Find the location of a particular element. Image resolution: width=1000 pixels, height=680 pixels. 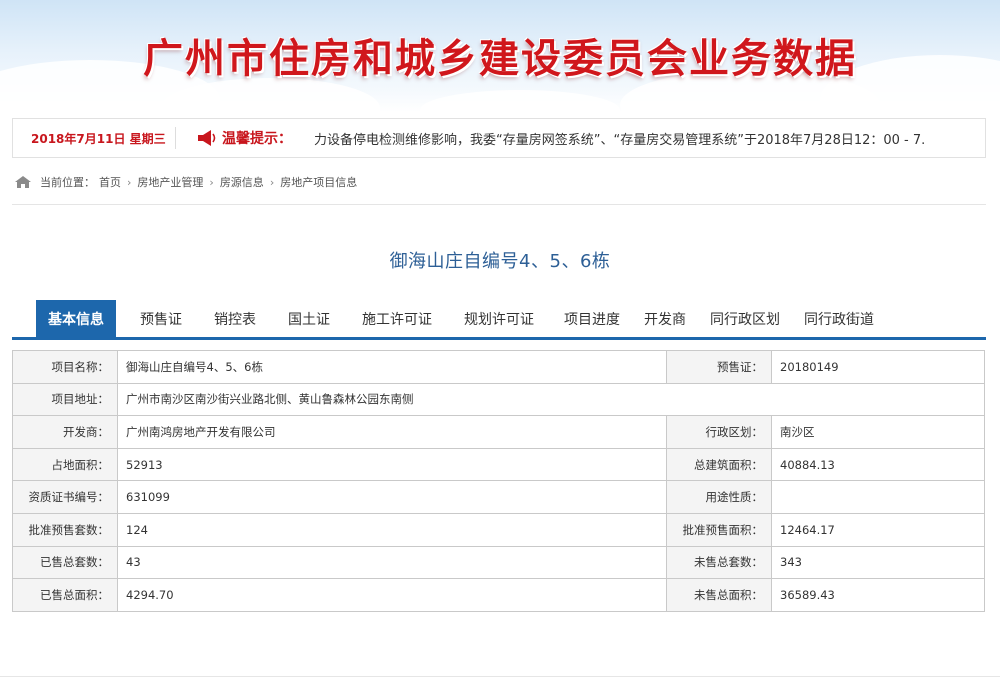

label-approved-units: 批准预售套数： is located at coordinates (65, 529).